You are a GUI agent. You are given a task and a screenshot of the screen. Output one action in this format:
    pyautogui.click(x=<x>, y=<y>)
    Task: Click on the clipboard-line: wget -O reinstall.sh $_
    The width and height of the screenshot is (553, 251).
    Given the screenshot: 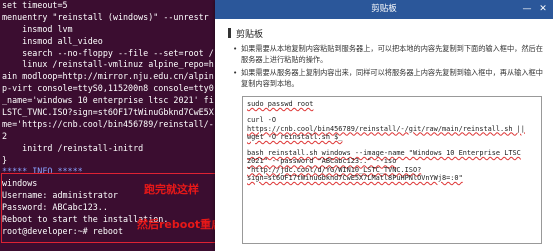 What is the action you would take?
    pyautogui.click(x=295, y=136)
    